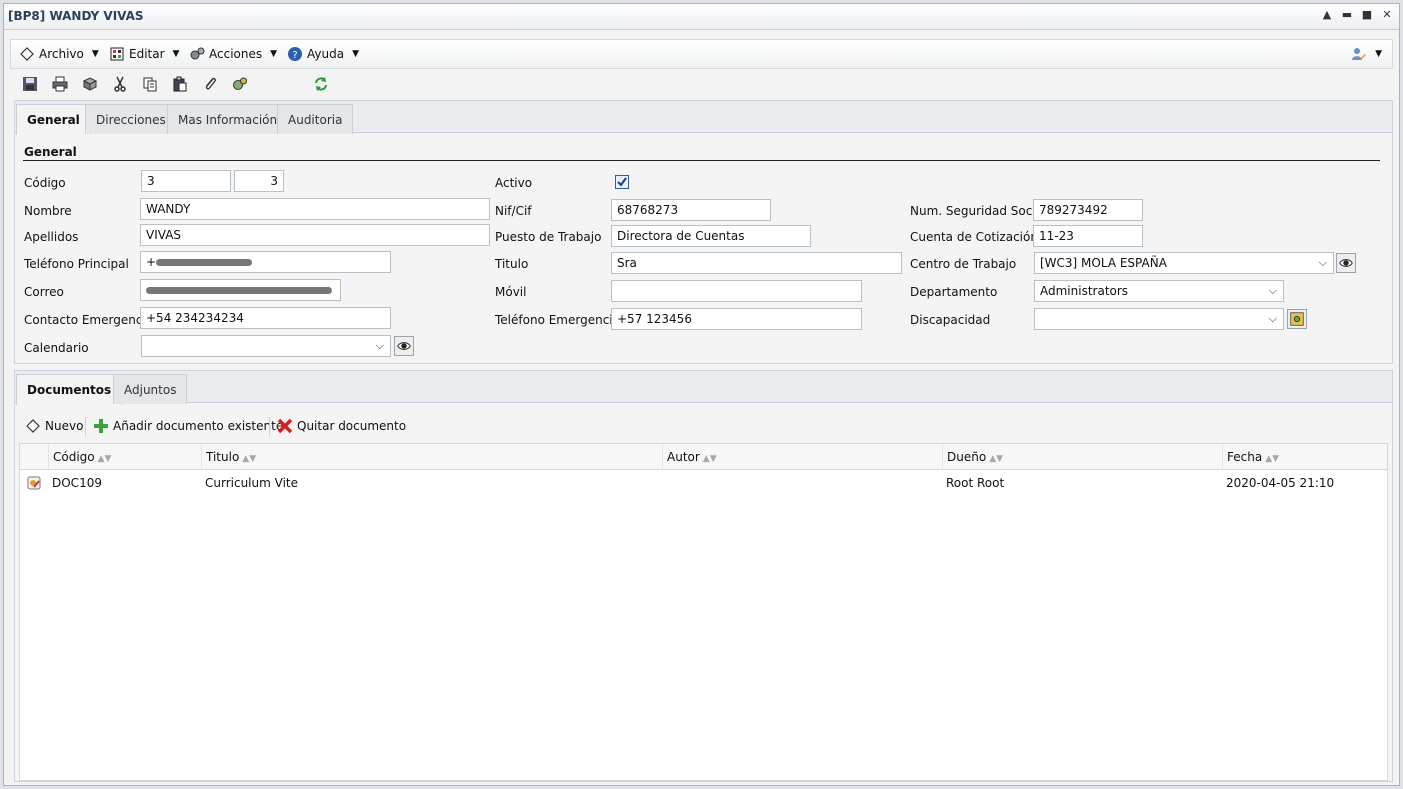 This screenshot has height=789, width=1403. I want to click on nuevo-label: Nuevo, so click(64, 426).